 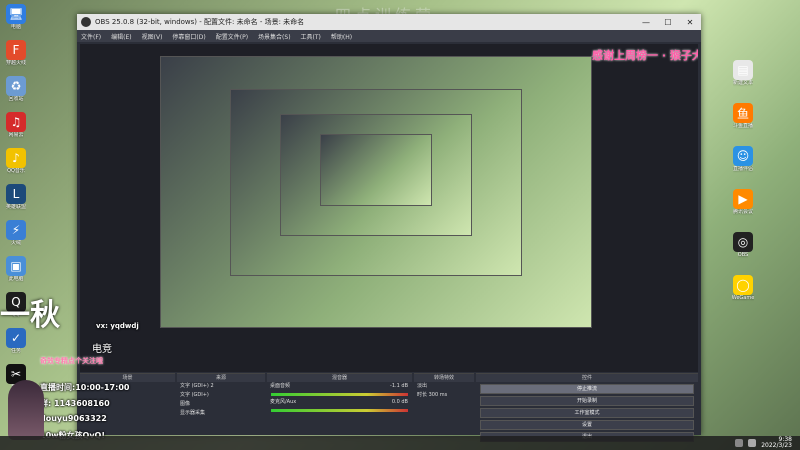 I want to click on desktop-icon: ◎ OBS, so click(x=743, y=245).